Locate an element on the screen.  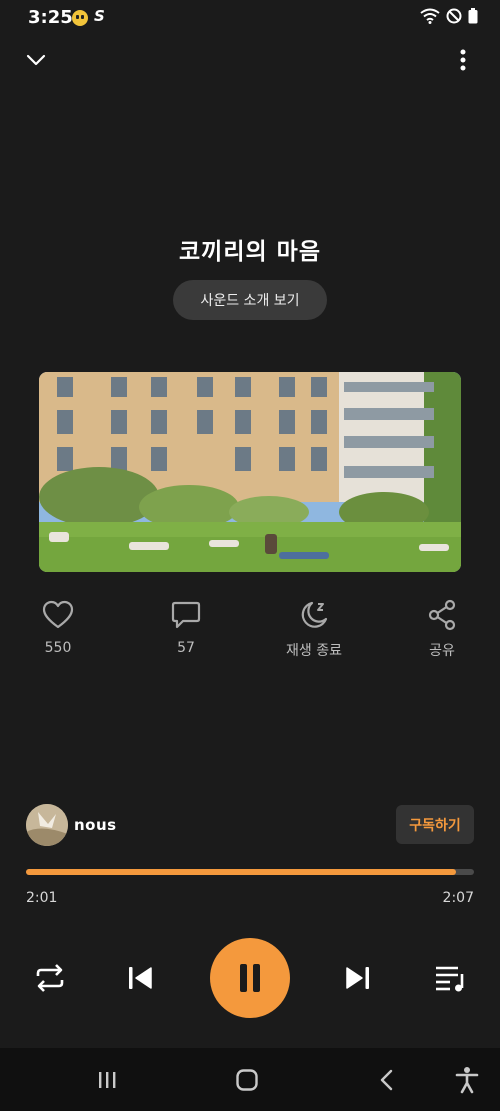
back-icon is located at coordinates (386, 1080).